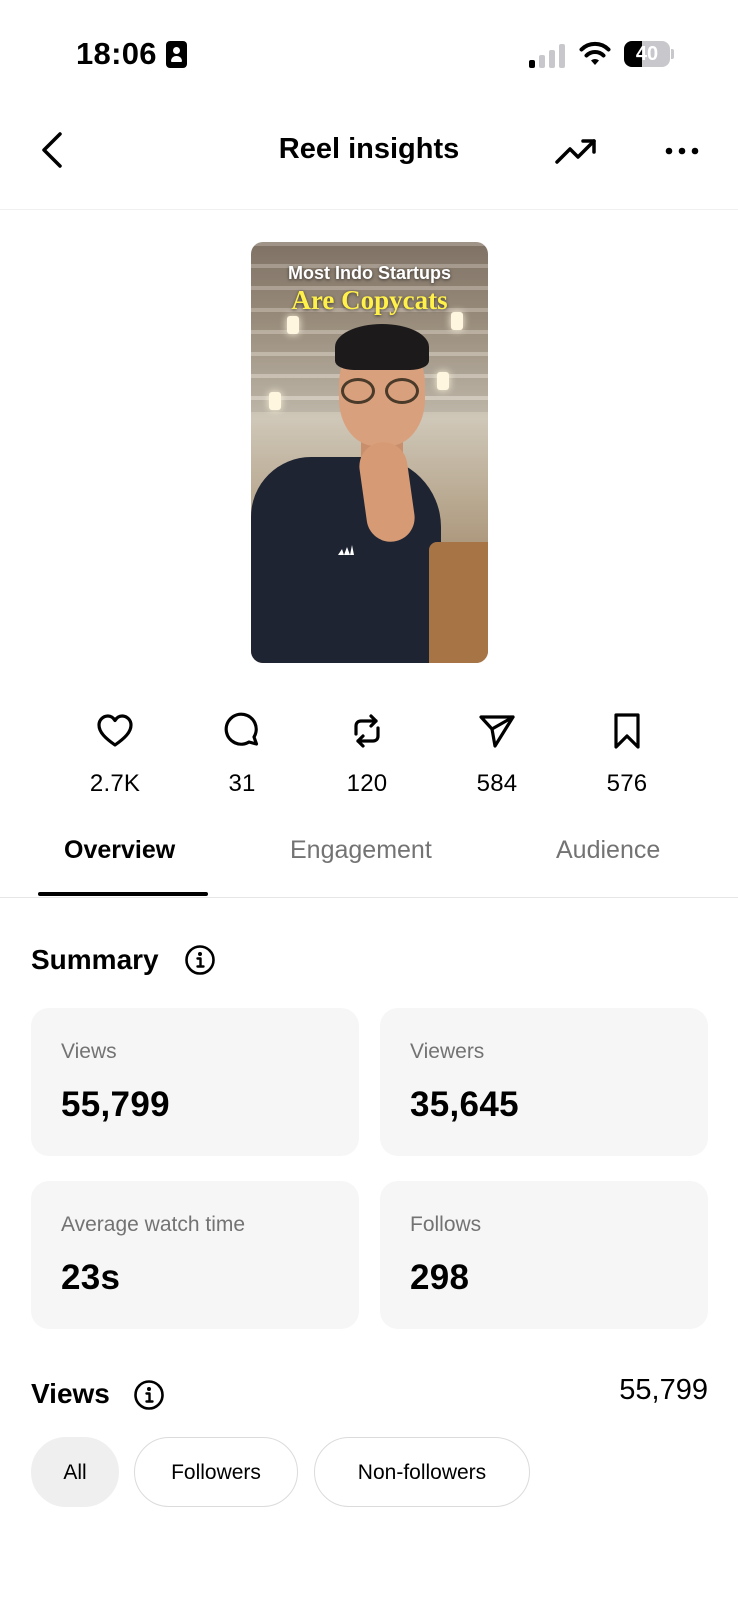 Image resolution: width=738 pixels, height=1600 pixels. I want to click on share-icon, so click(497, 731).